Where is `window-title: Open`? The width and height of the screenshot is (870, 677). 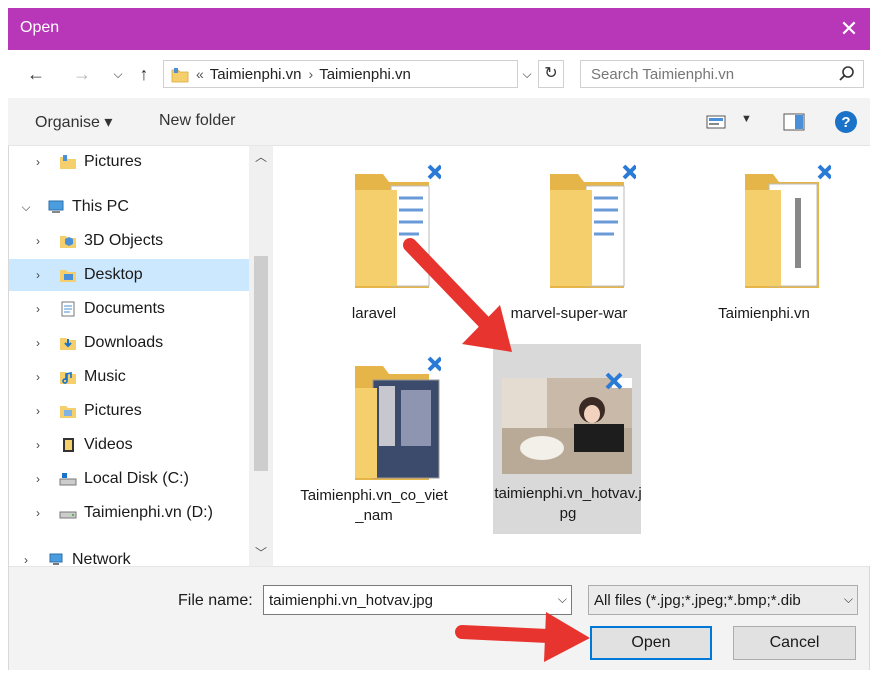 window-title: Open is located at coordinates (40, 27).